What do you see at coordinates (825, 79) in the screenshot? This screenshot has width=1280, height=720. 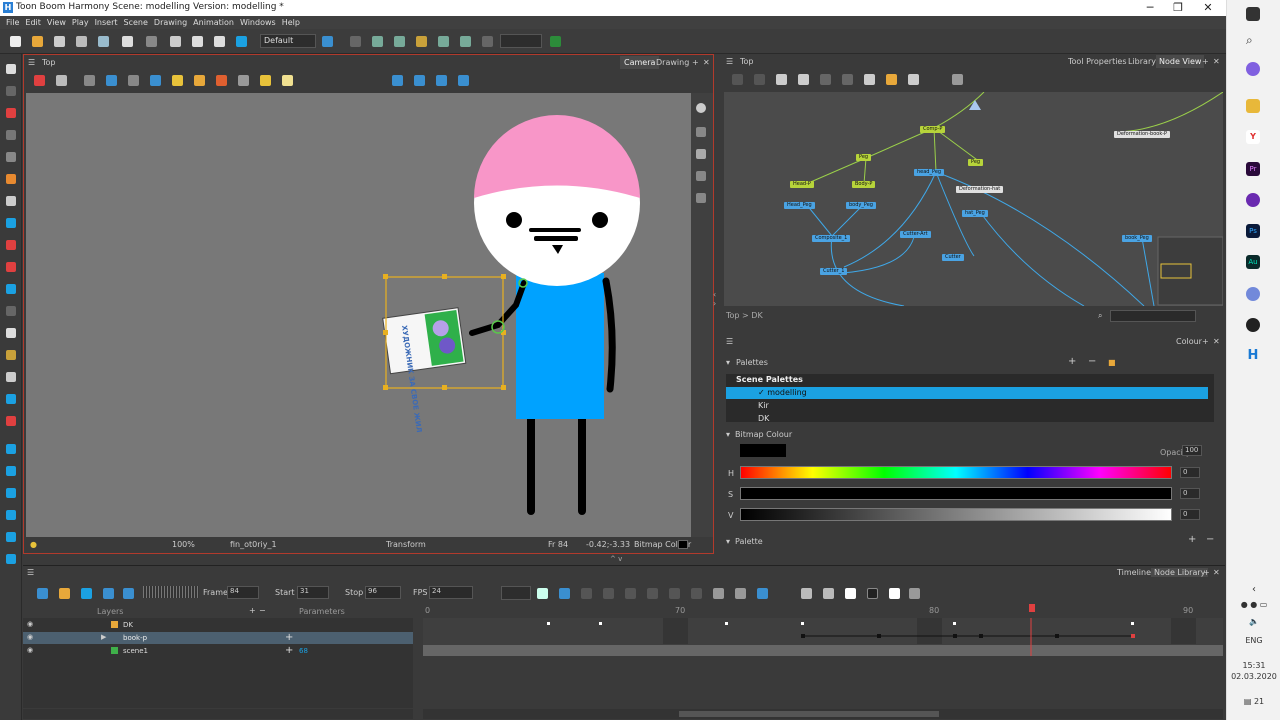 I see `composite-node-icon` at bounding box center [825, 79].